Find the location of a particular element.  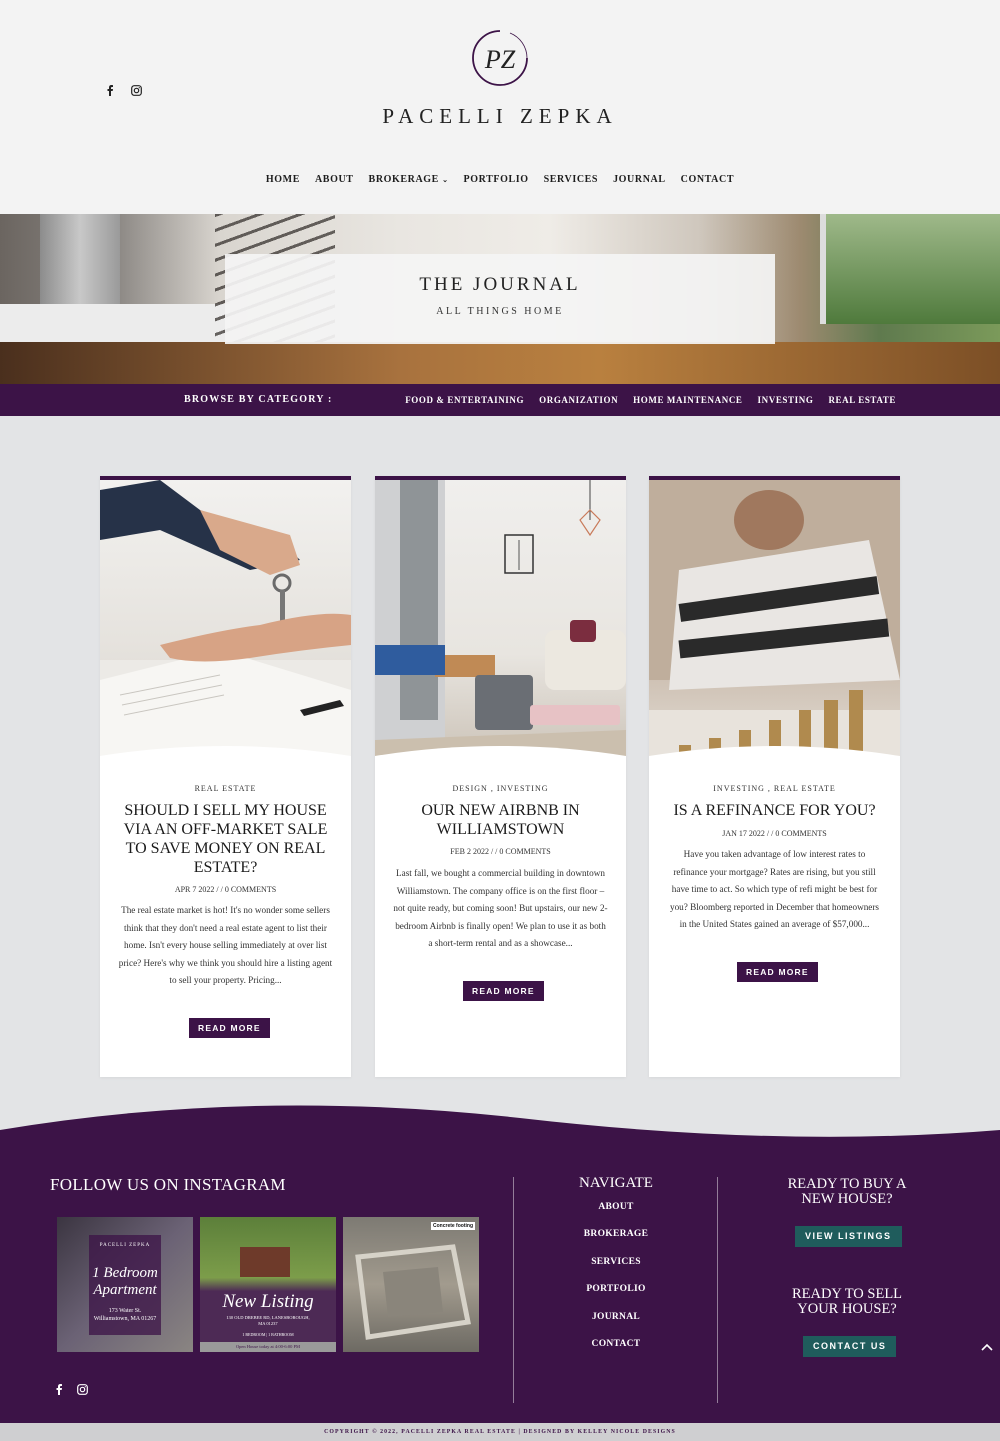

header-social-links is located at coordinates (123, 90).